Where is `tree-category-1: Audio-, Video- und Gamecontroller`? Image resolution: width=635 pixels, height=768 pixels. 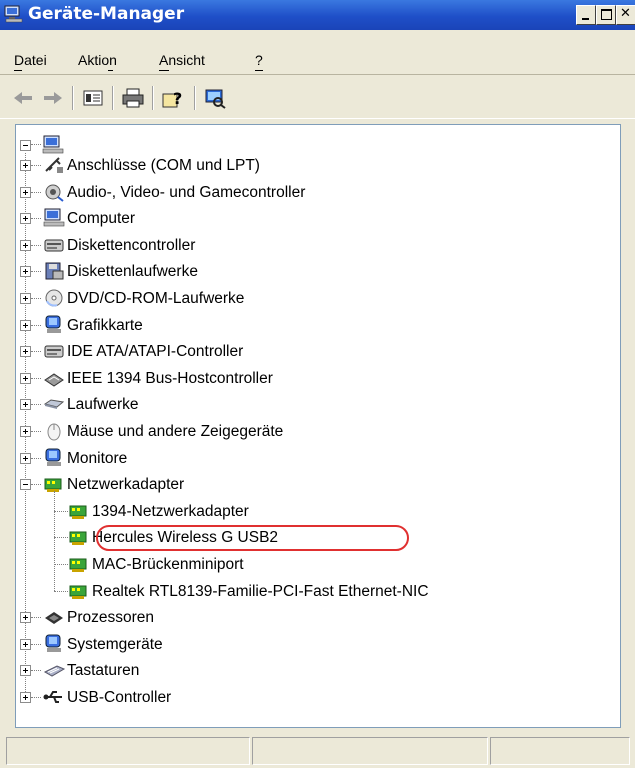 tree-category-1: Audio-, Video- und Gamecontroller is located at coordinates (186, 193).